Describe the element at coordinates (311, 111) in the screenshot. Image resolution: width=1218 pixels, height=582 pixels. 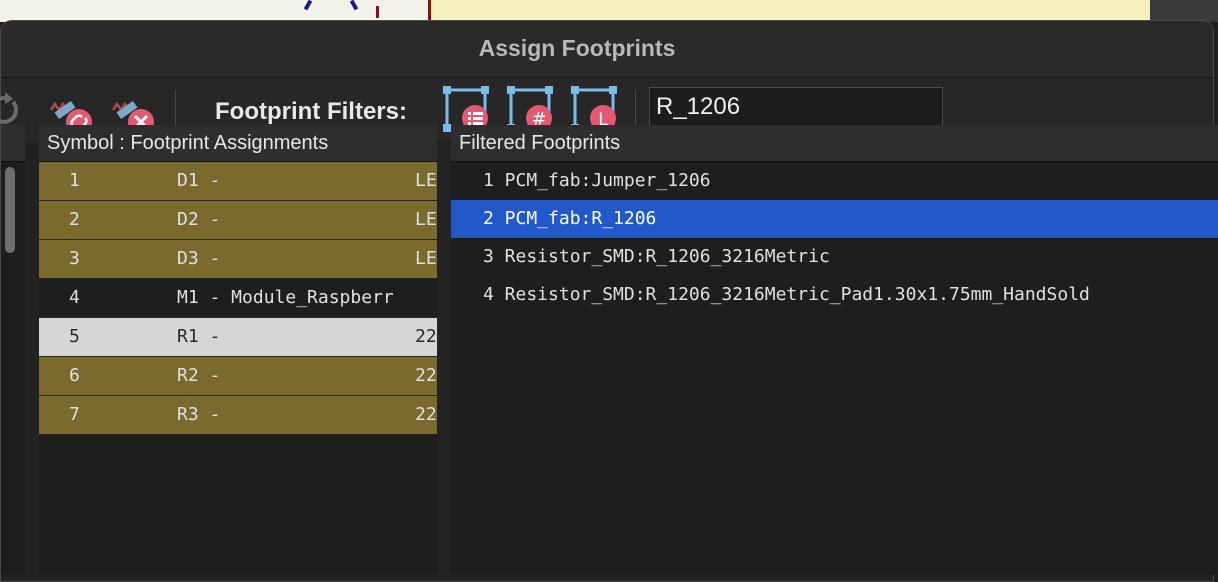
I see `footprint-filters-label: Footprint Filters:` at that location.